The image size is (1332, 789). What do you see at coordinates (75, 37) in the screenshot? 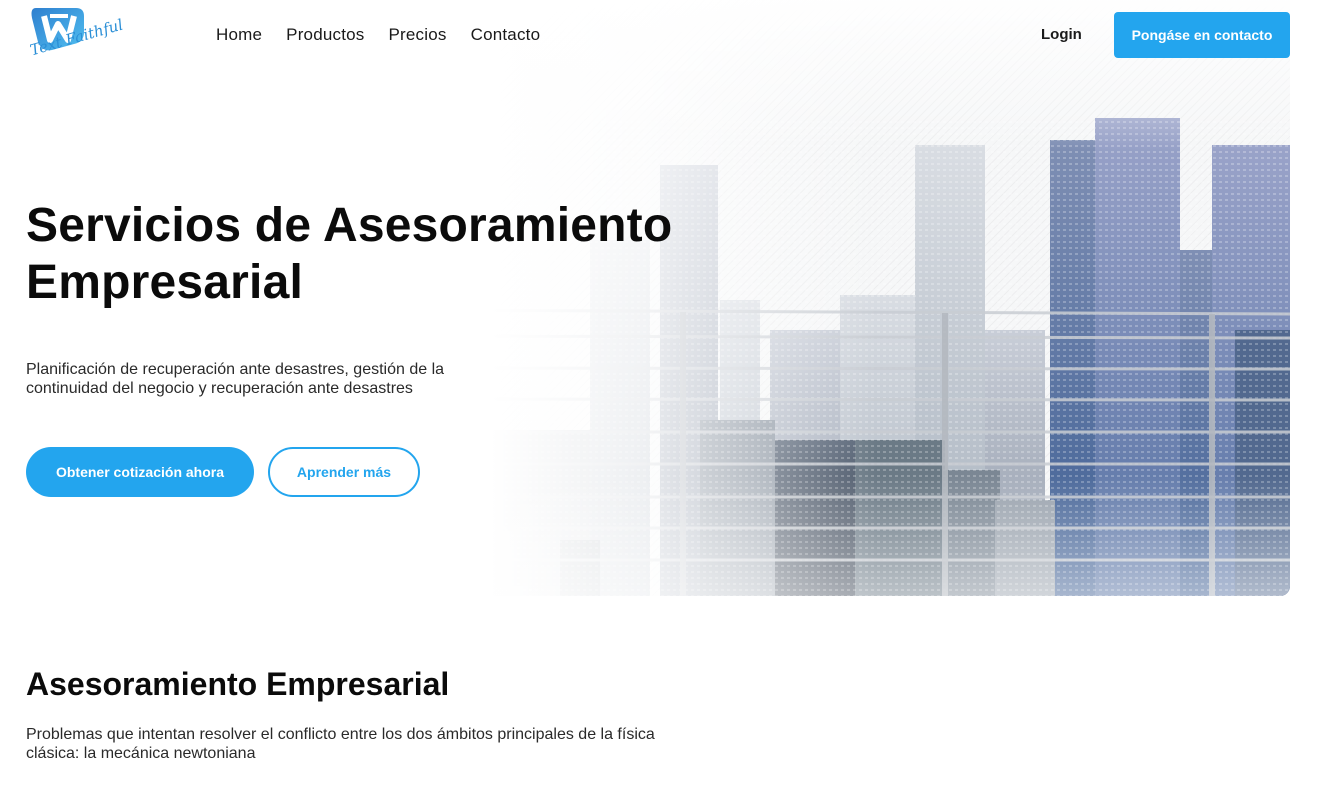
I see `logo: Text Faithful` at bounding box center [75, 37].